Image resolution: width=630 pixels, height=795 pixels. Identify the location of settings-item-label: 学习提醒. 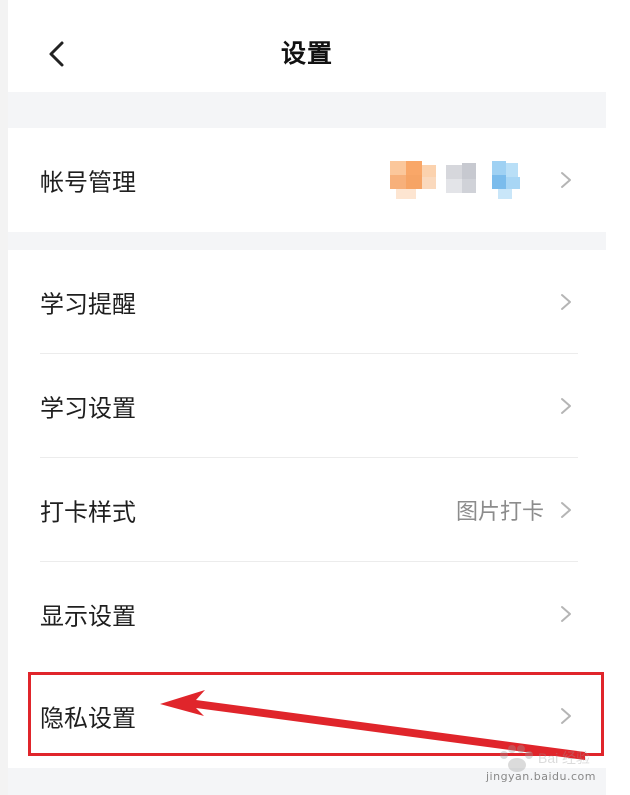
(88, 304).